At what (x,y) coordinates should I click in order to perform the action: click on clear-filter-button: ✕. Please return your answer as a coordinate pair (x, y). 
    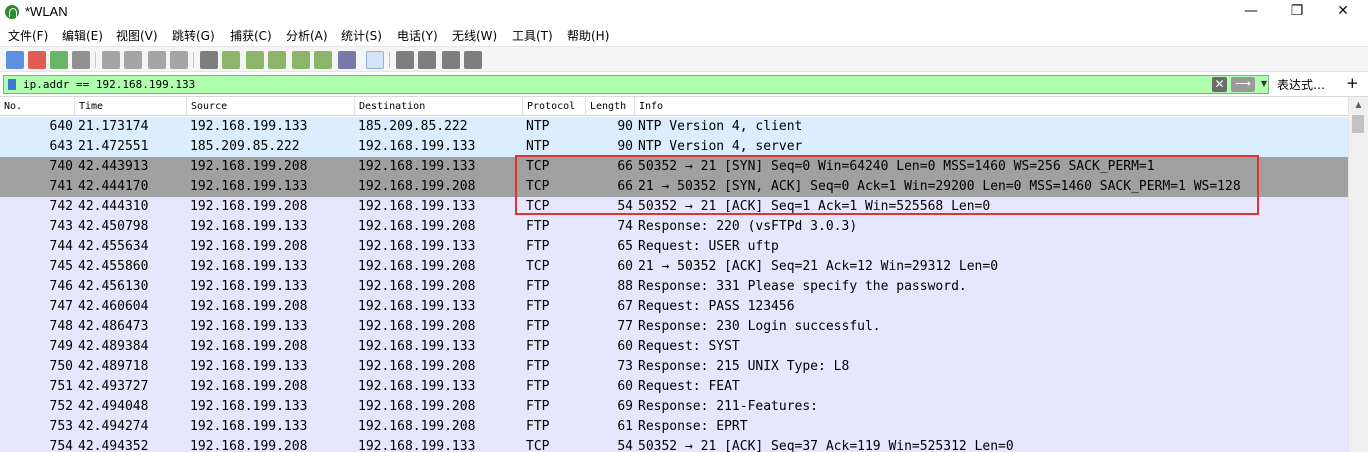
    Looking at the image, I should click on (1219, 84).